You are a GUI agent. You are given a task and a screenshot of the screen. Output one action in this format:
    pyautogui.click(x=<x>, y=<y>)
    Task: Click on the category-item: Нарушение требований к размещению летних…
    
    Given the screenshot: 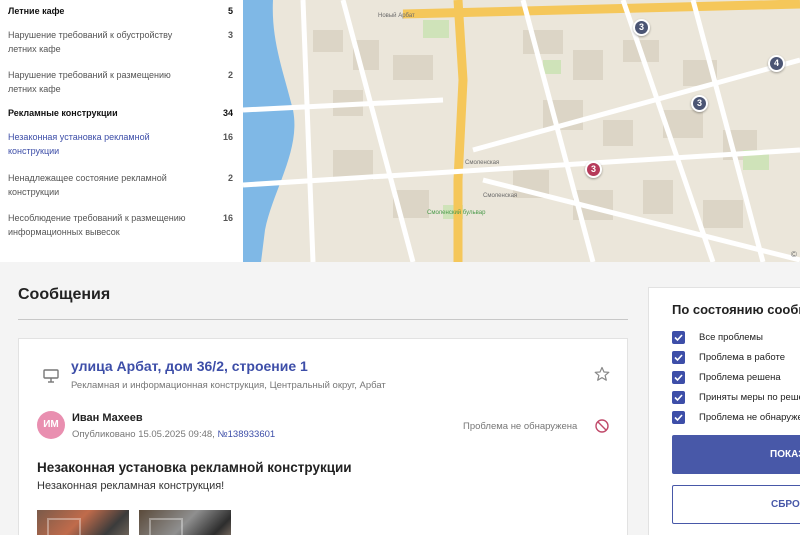 What is the action you would take?
    pyautogui.click(x=120, y=82)
    